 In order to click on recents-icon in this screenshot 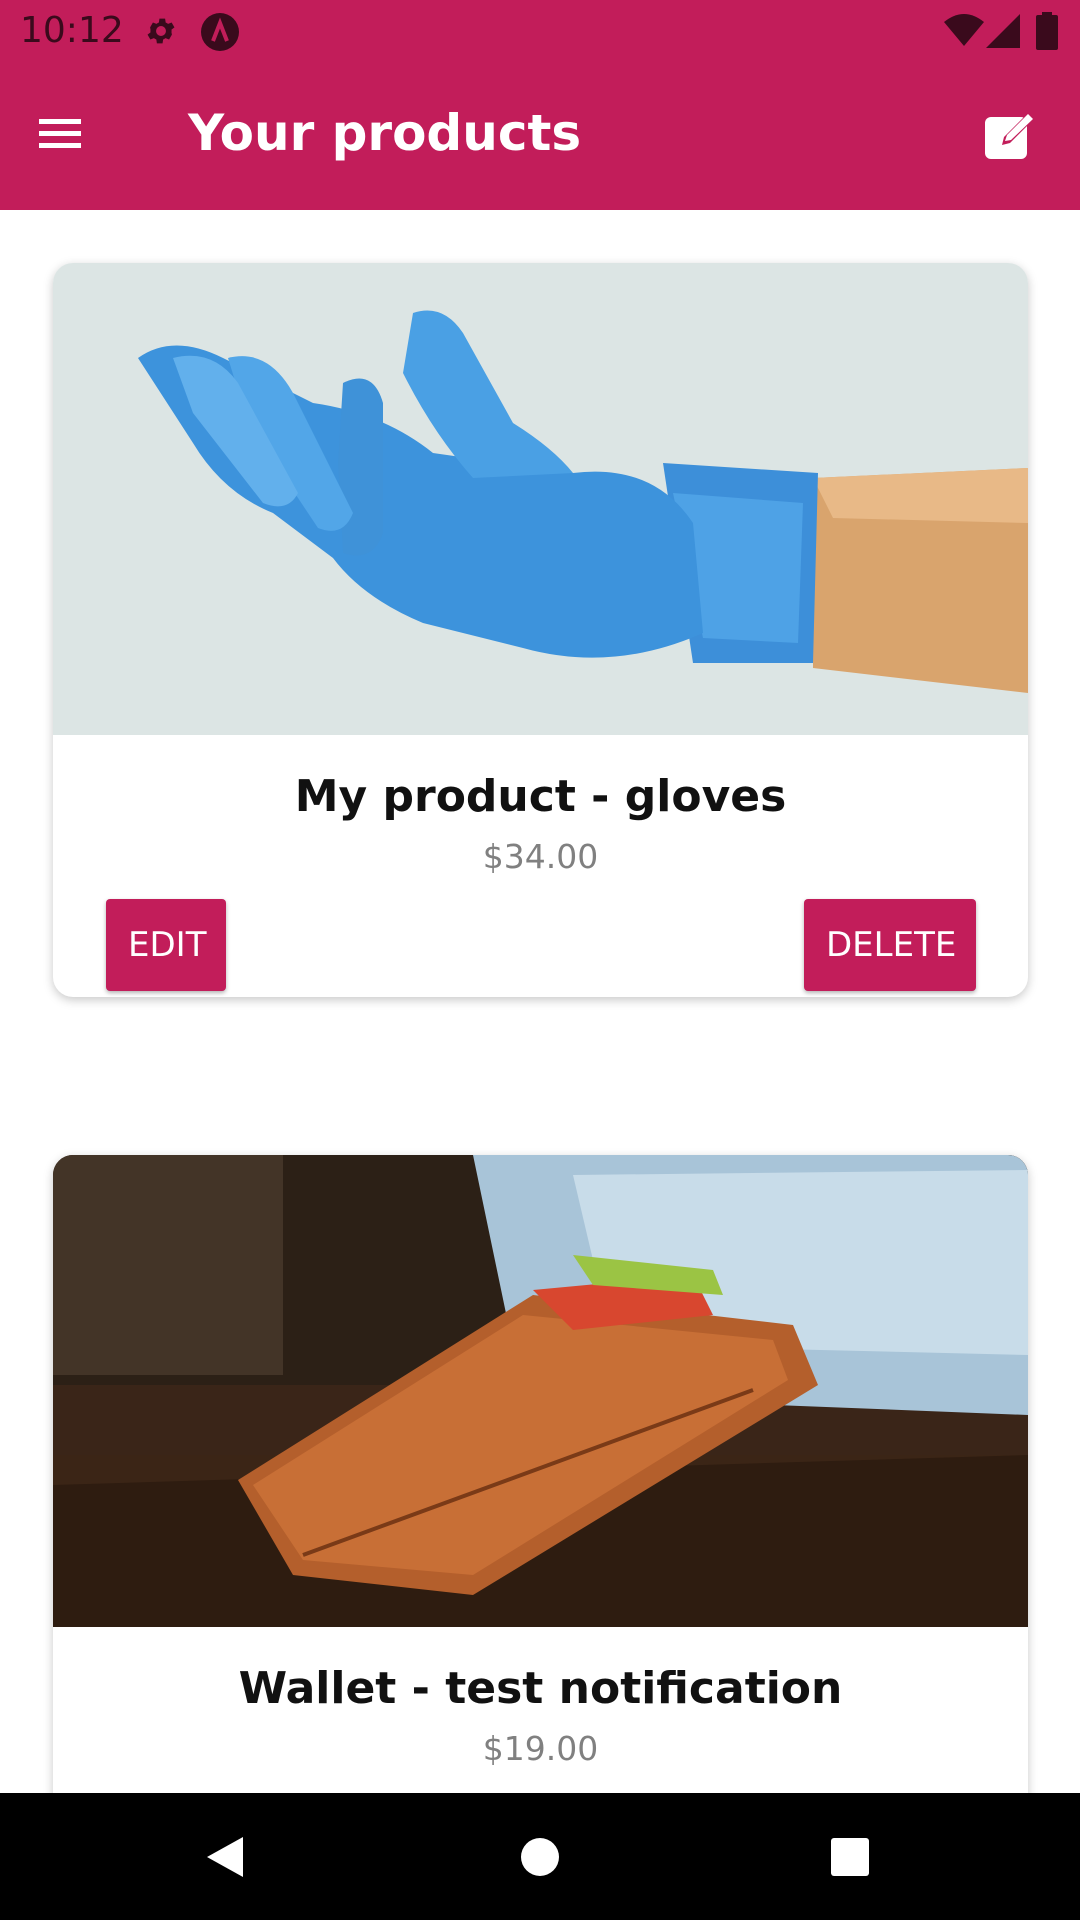, I will do `click(850, 1857)`.